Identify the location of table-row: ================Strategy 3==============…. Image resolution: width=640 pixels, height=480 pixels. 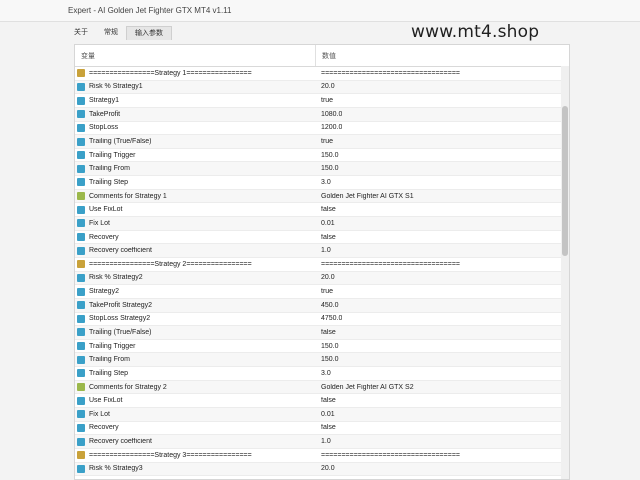
(322, 456).